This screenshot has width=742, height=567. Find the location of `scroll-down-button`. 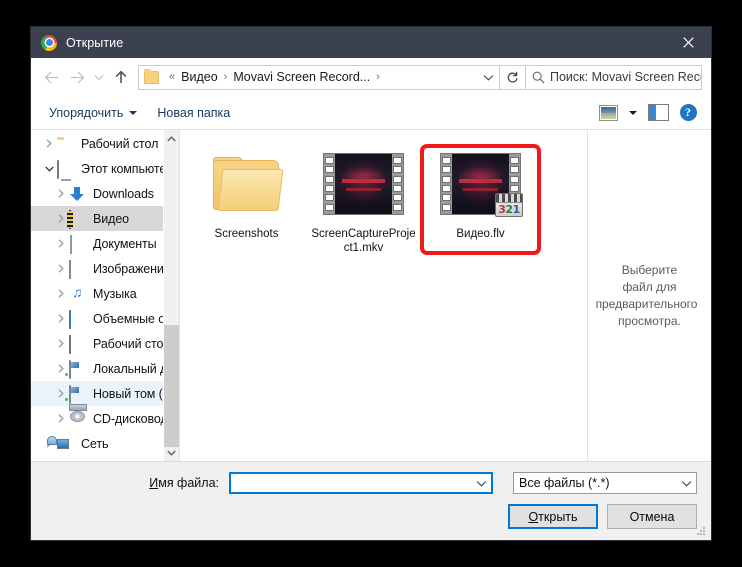

scroll-down-button is located at coordinates (171, 452).